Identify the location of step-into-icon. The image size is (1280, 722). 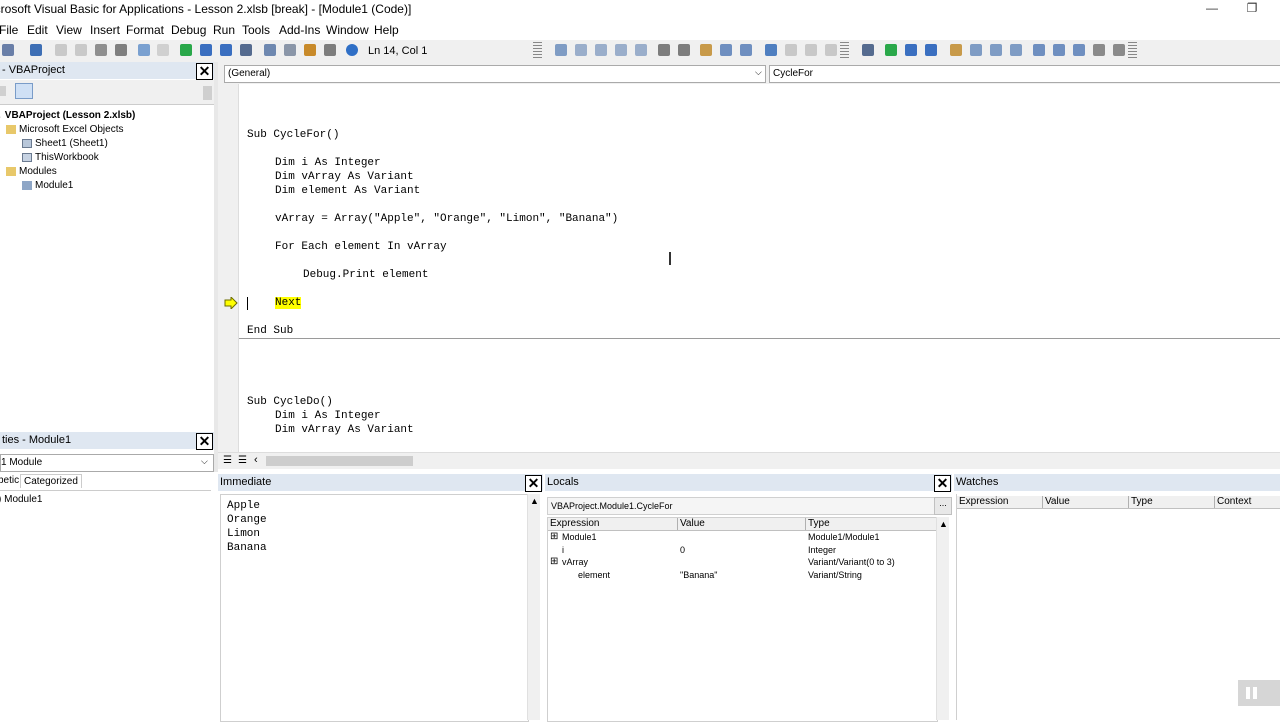
(976, 50).